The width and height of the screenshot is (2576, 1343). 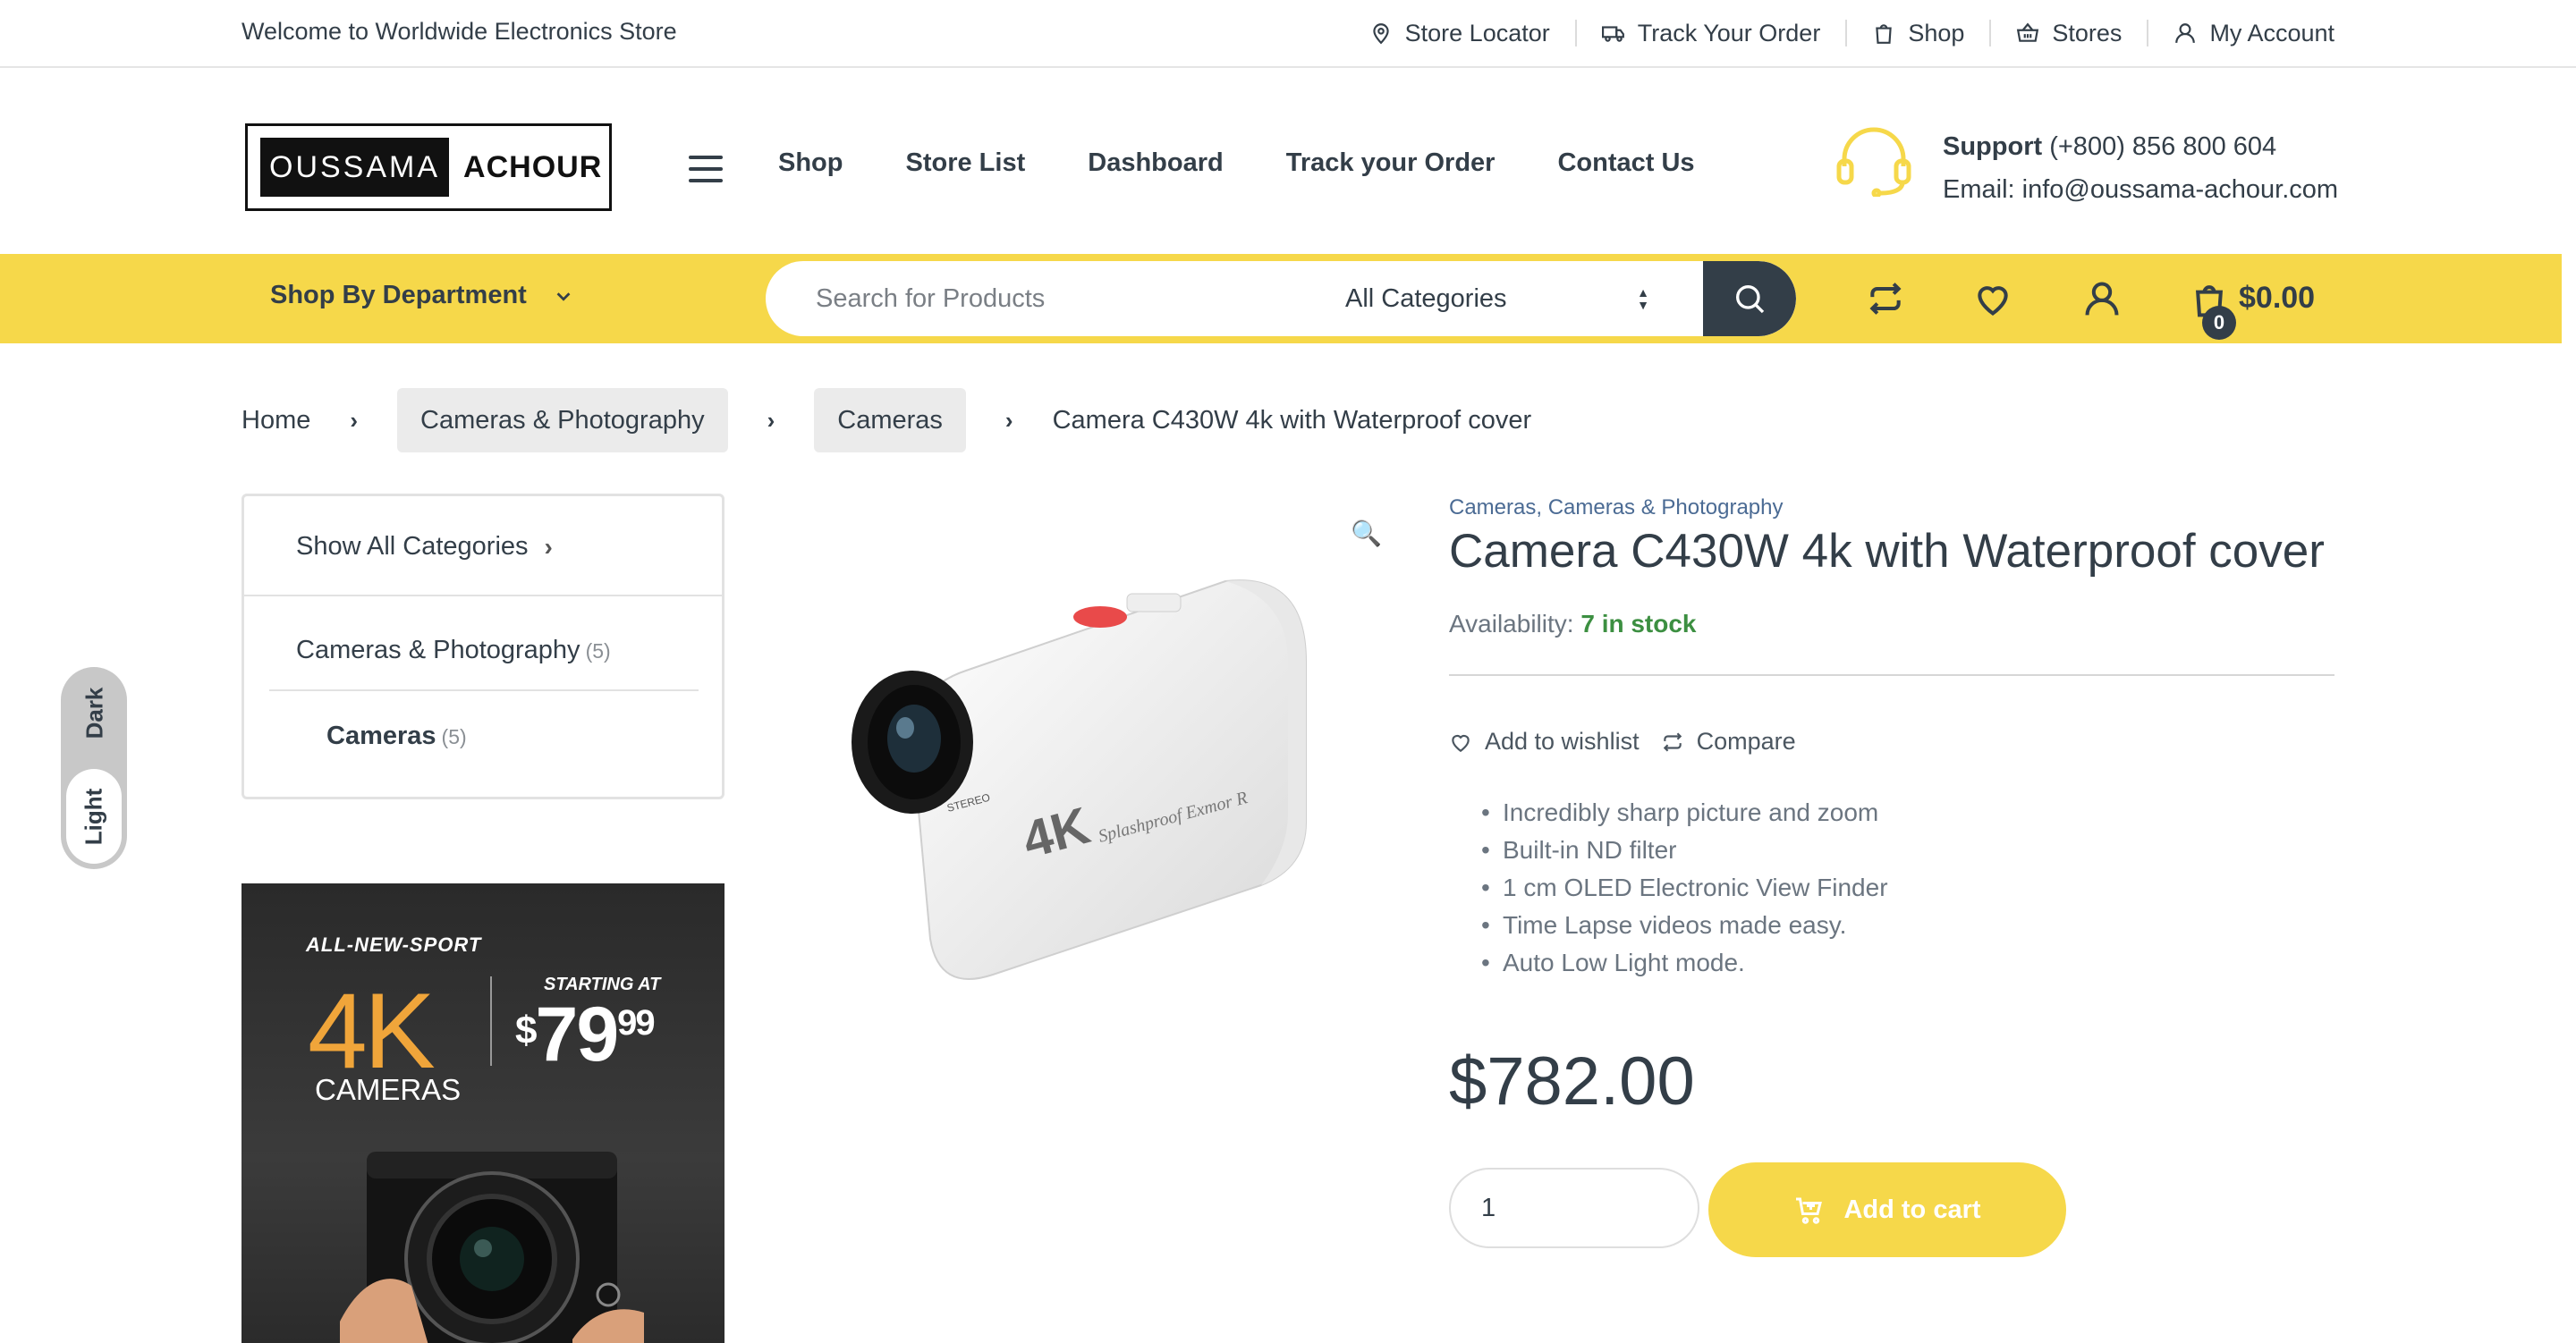 I want to click on shop-by-department-button: Shop By Department, so click(x=421, y=295).